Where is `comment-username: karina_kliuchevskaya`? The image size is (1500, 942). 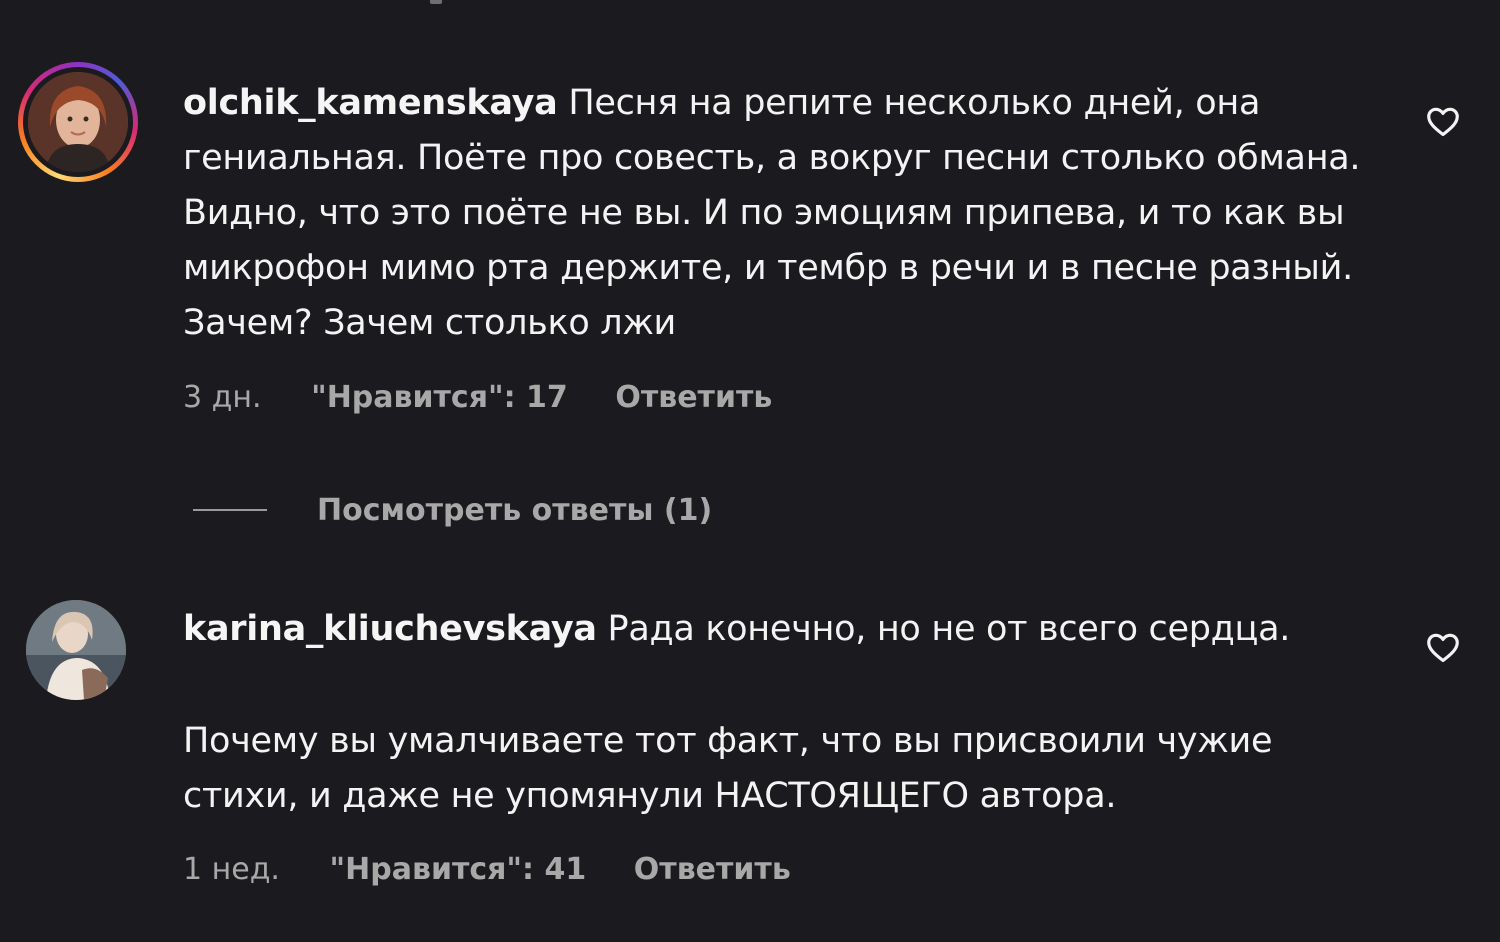
comment-username: karina_kliuchevskaya is located at coordinates (390, 629).